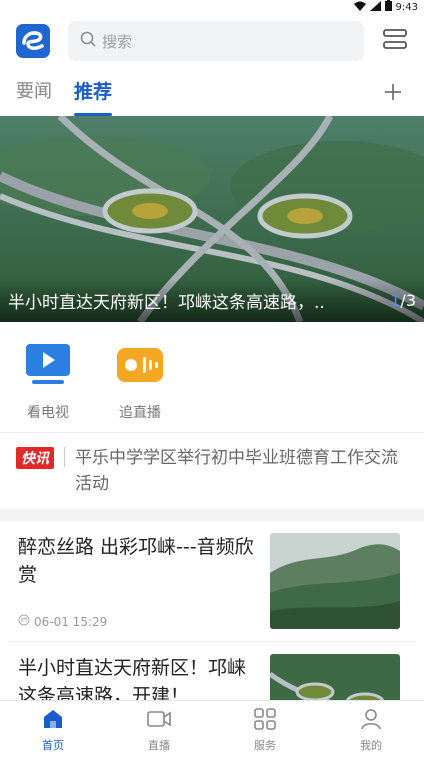 The width and height of the screenshot is (424, 758). I want to click on battery-icon, so click(388, 7).